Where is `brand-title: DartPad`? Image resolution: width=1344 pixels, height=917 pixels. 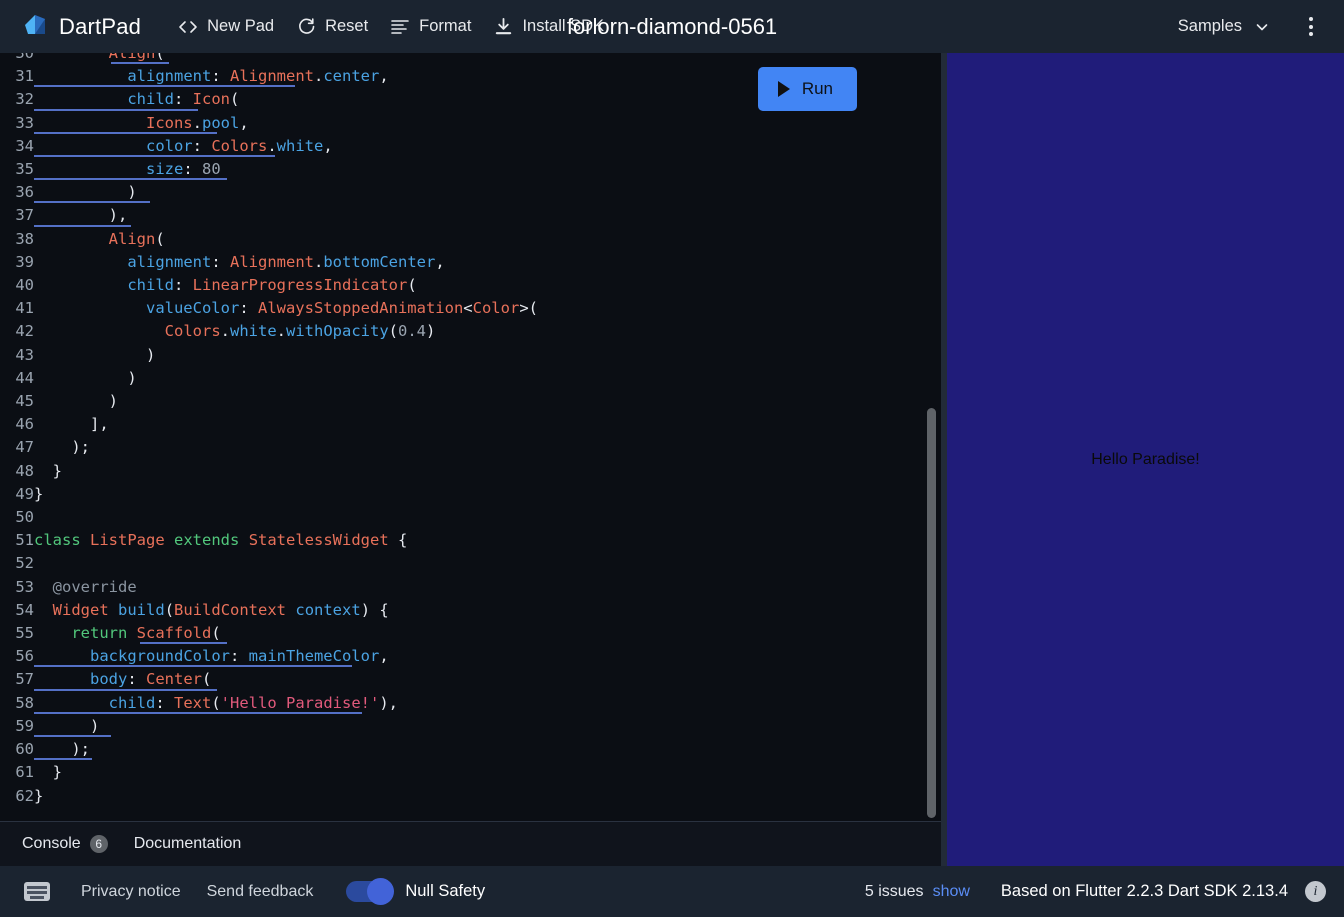 brand-title: DartPad is located at coordinates (100, 26).